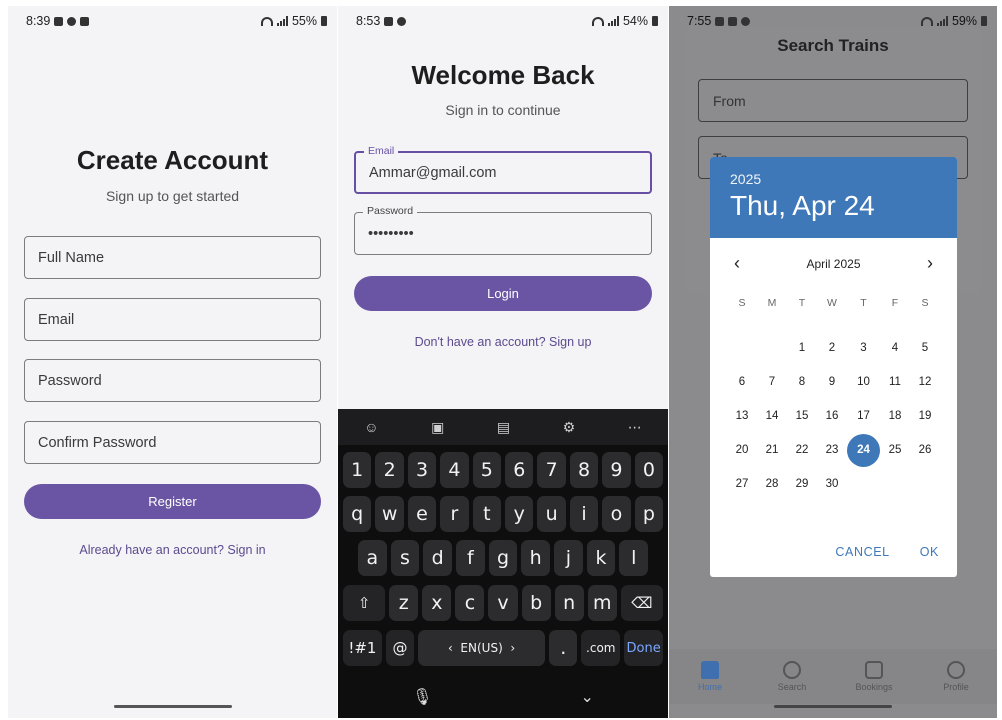 This screenshot has height=720, width=1002. What do you see at coordinates (422, 470) in the screenshot?
I see `key-3: 3` at bounding box center [422, 470].